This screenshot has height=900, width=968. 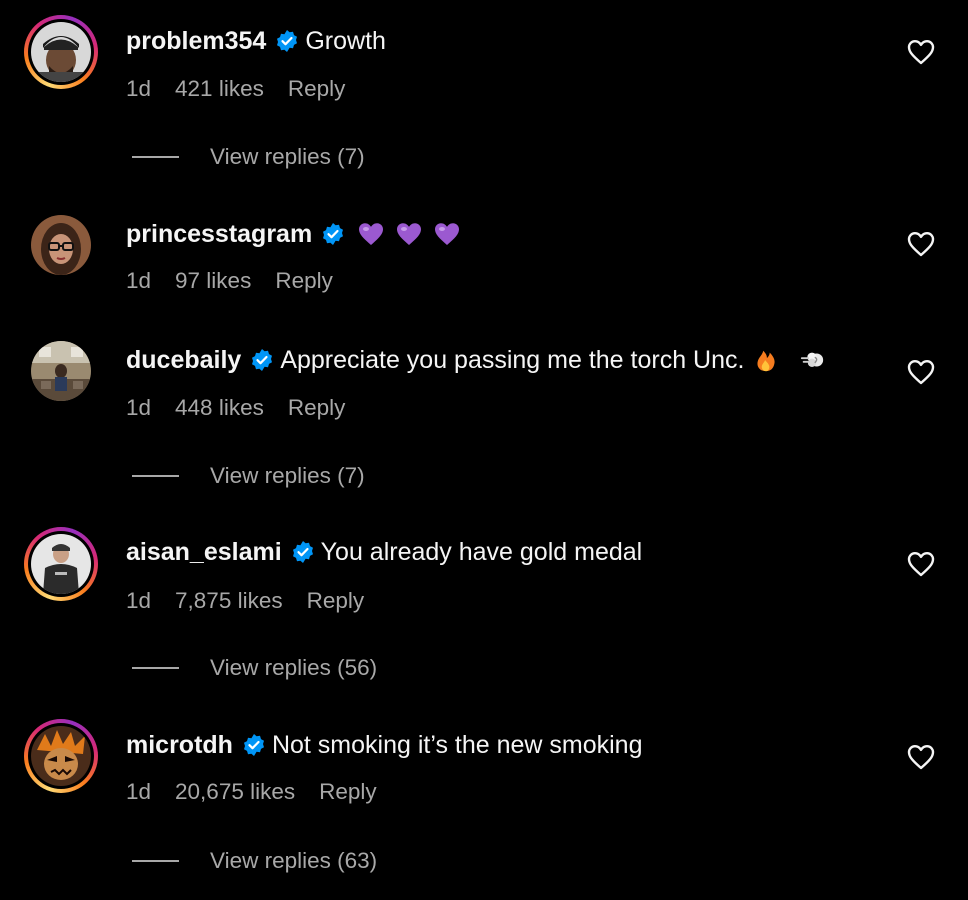 I want to click on like-count: 448 likes, so click(x=219, y=408).